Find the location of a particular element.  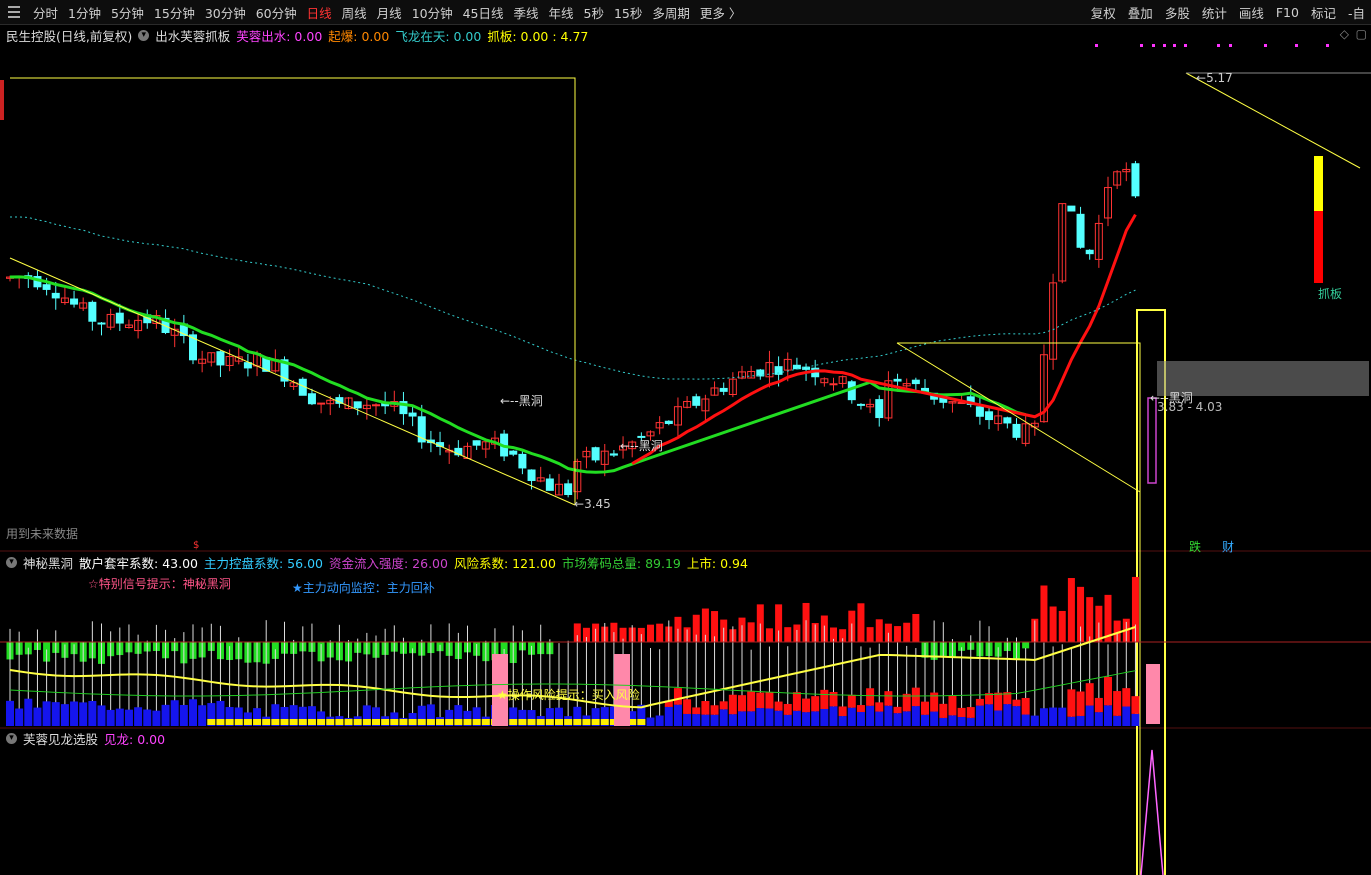

ma-red-line is located at coordinates (884, 339).